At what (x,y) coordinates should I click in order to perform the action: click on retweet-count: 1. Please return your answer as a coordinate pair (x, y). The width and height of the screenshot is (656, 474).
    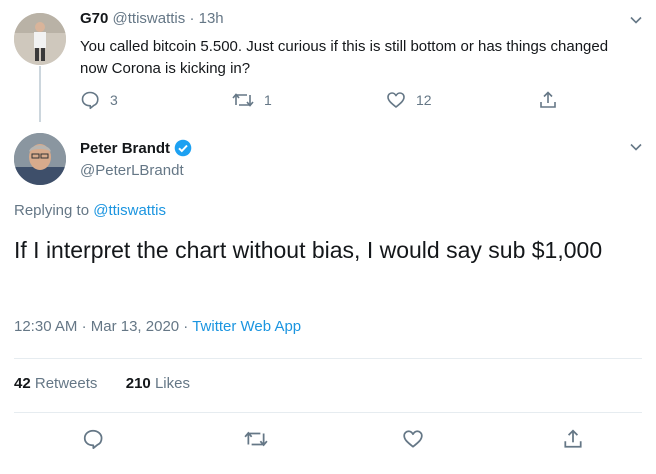
    Looking at the image, I should click on (268, 100).